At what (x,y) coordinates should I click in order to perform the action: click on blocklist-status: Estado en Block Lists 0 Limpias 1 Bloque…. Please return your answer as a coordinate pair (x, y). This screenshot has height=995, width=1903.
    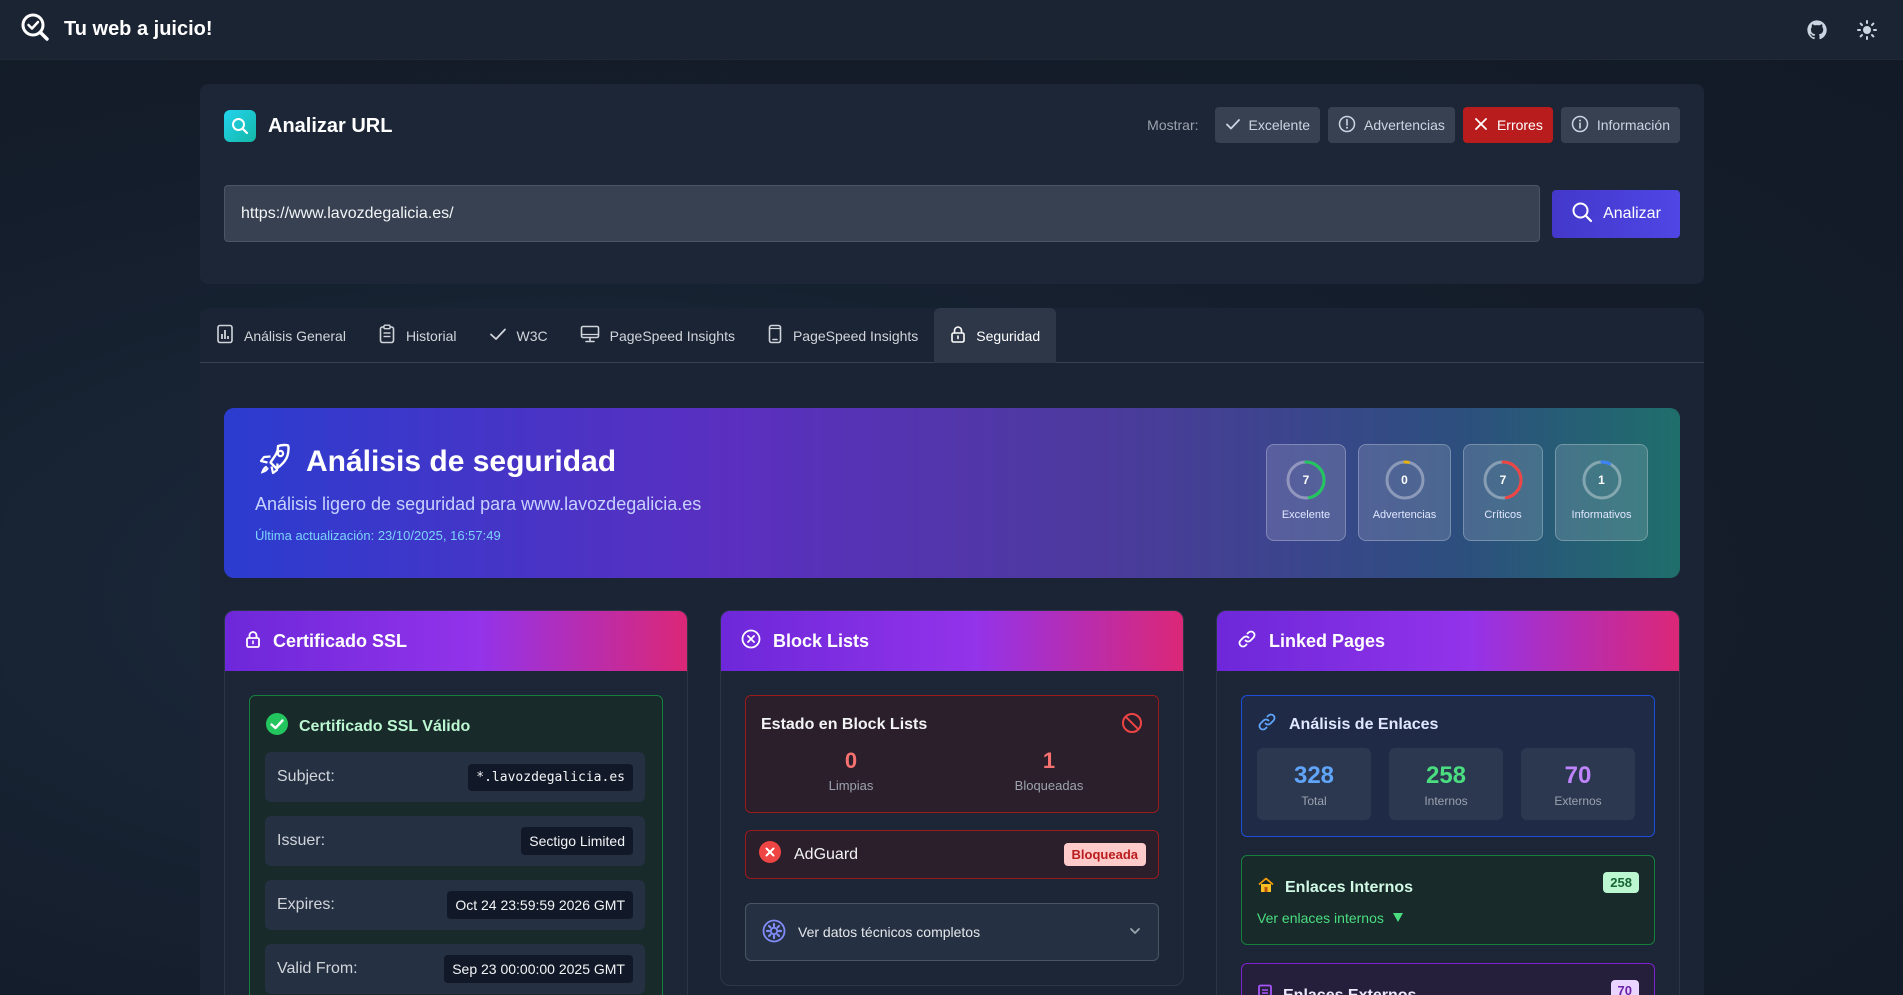
    Looking at the image, I should click on (952, 754).